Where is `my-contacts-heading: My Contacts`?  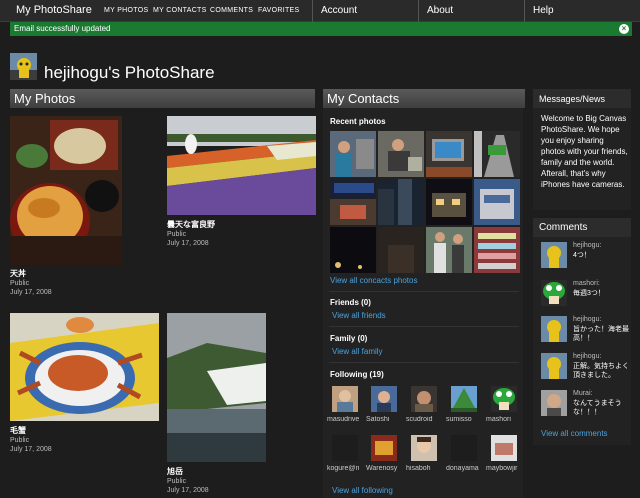
my-contacts-heading: My Contacts is located at coordinates (424, 98).